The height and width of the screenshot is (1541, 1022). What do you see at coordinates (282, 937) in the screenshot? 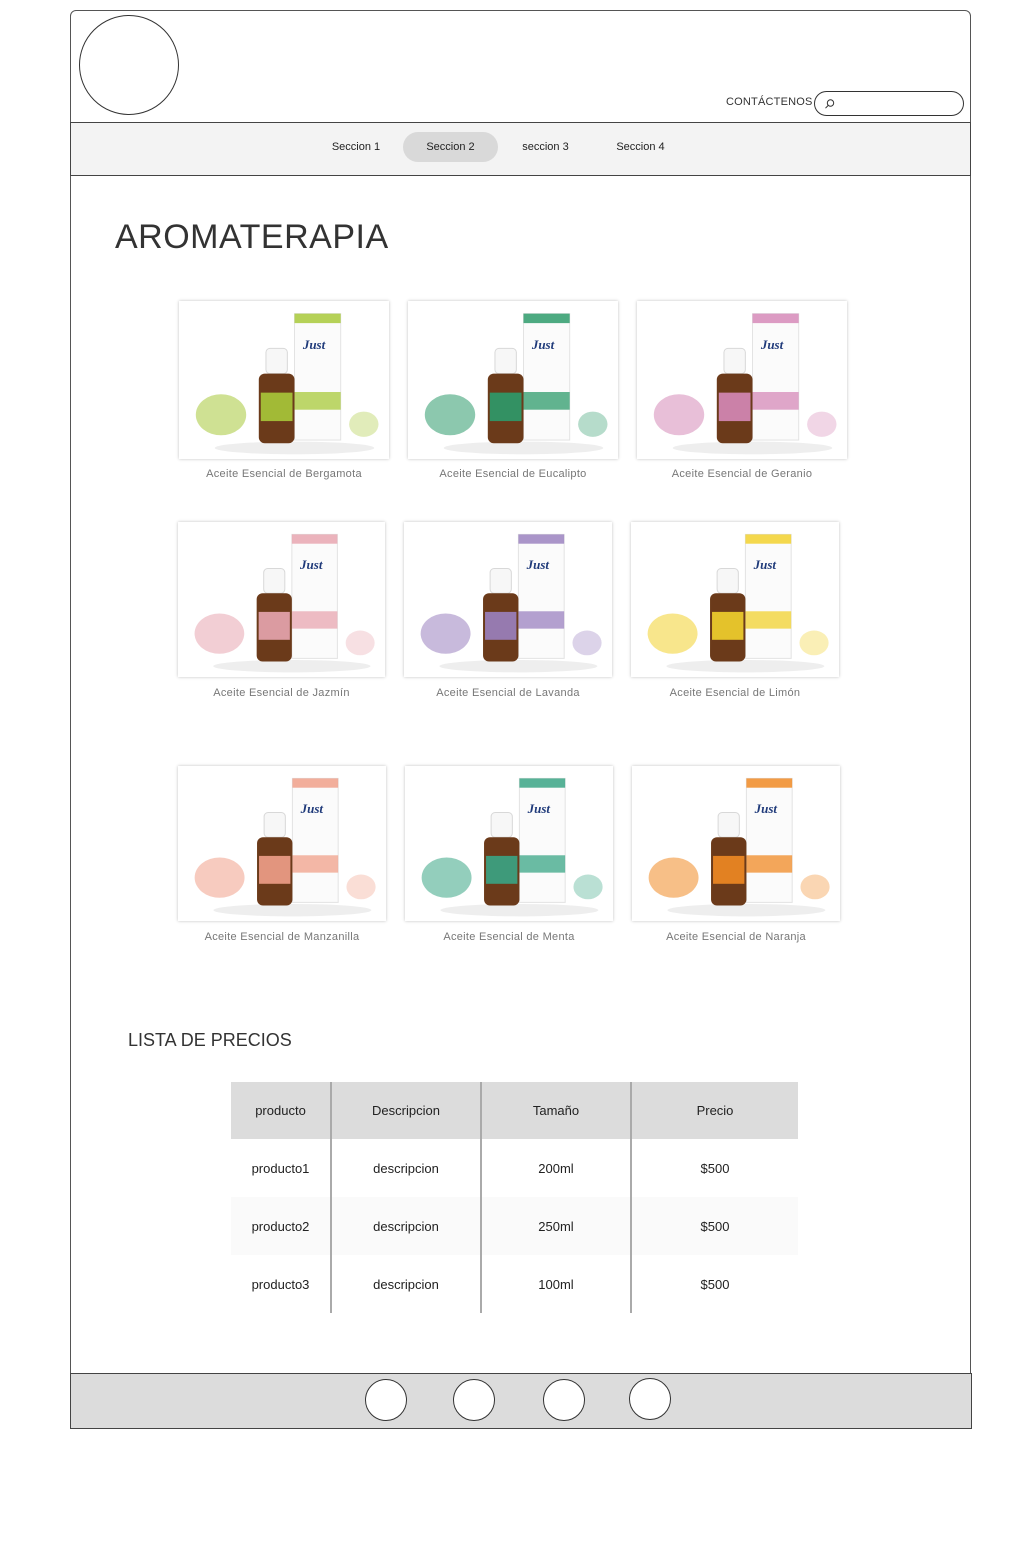
I see `product-name: Aceite Esencial de Manzanilla` at bounding box center [282, 937].